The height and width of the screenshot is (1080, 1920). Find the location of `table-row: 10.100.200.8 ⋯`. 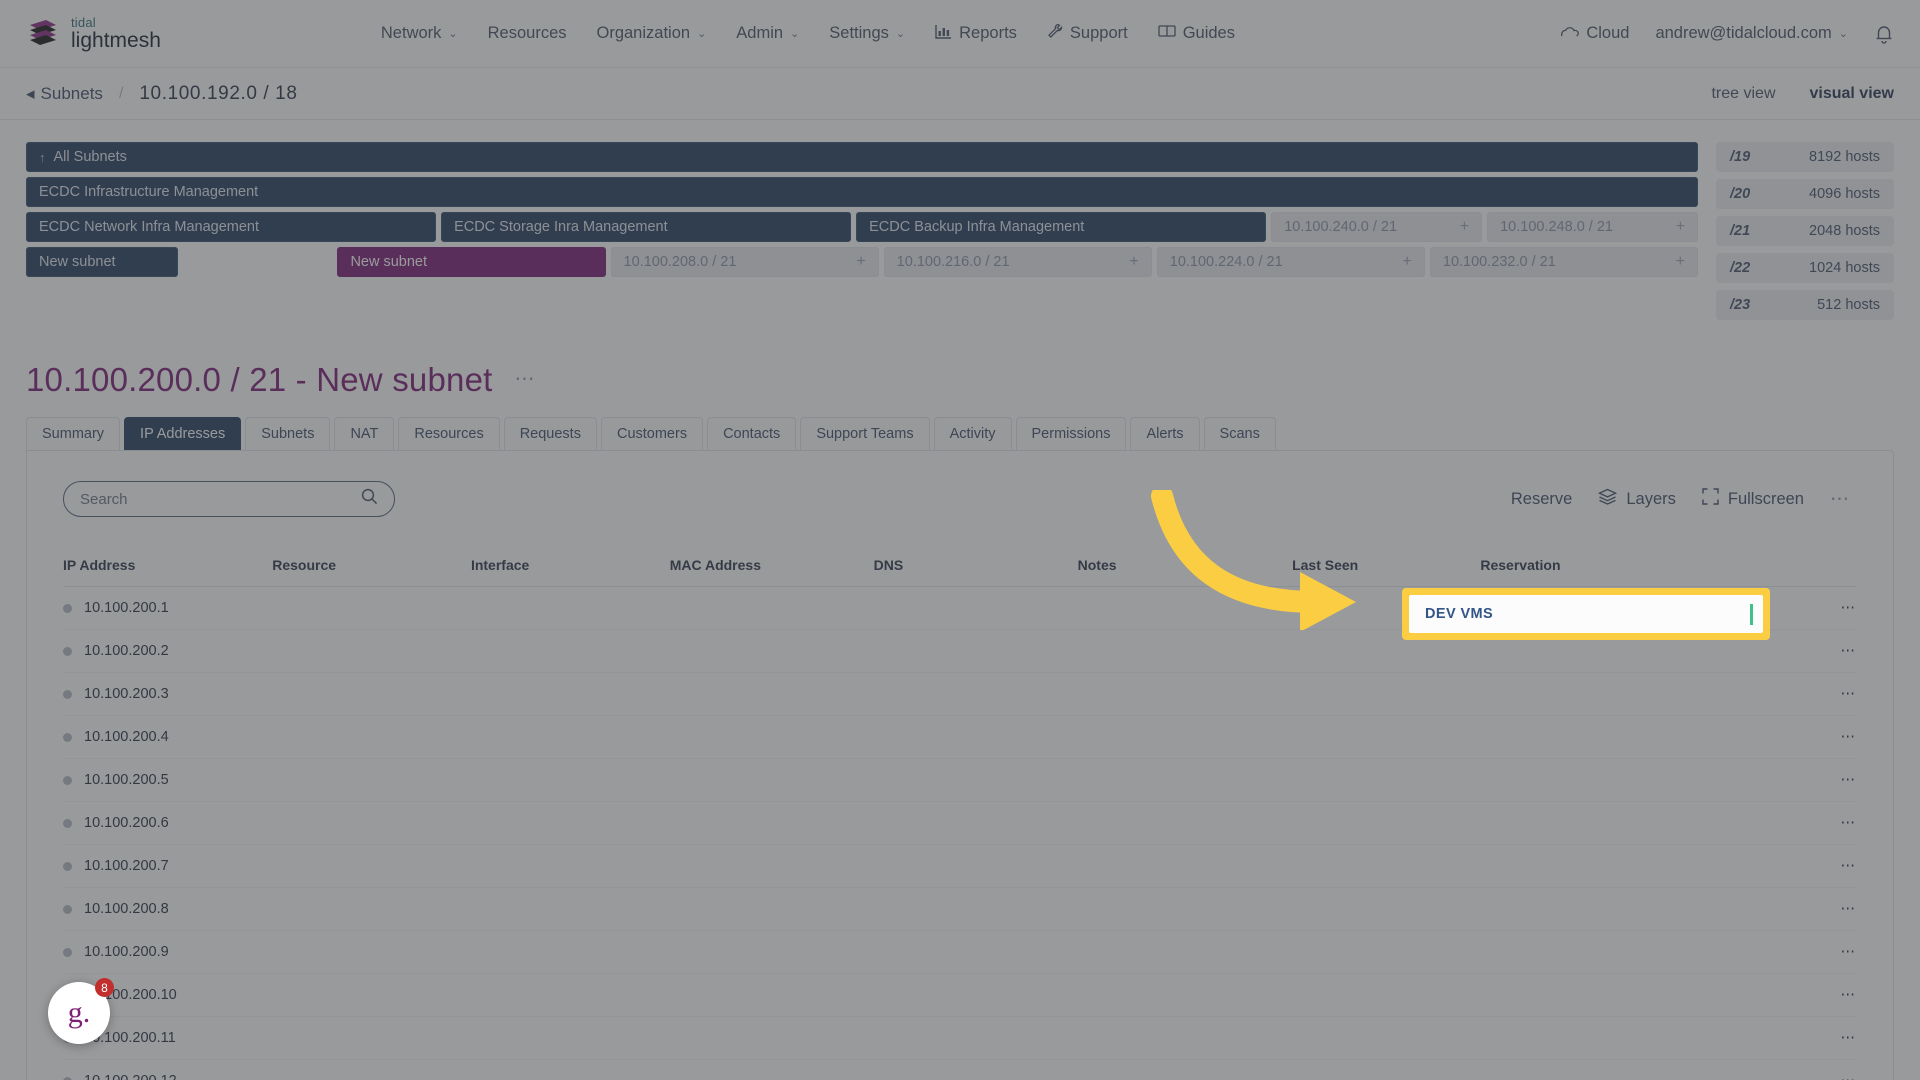

table-row: 10.100.200.8 ⋯ is located at coordinates (960, 909).